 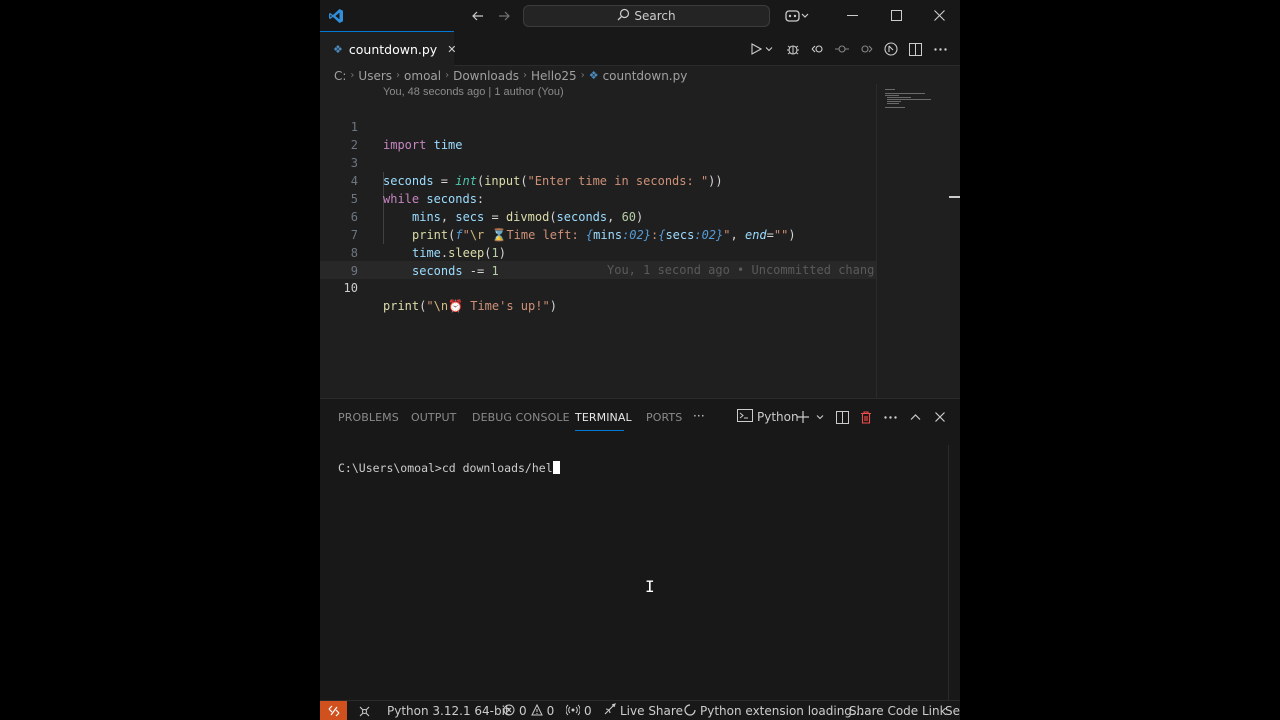 I want to click on minimize-icon, so click(x=852, y=15).